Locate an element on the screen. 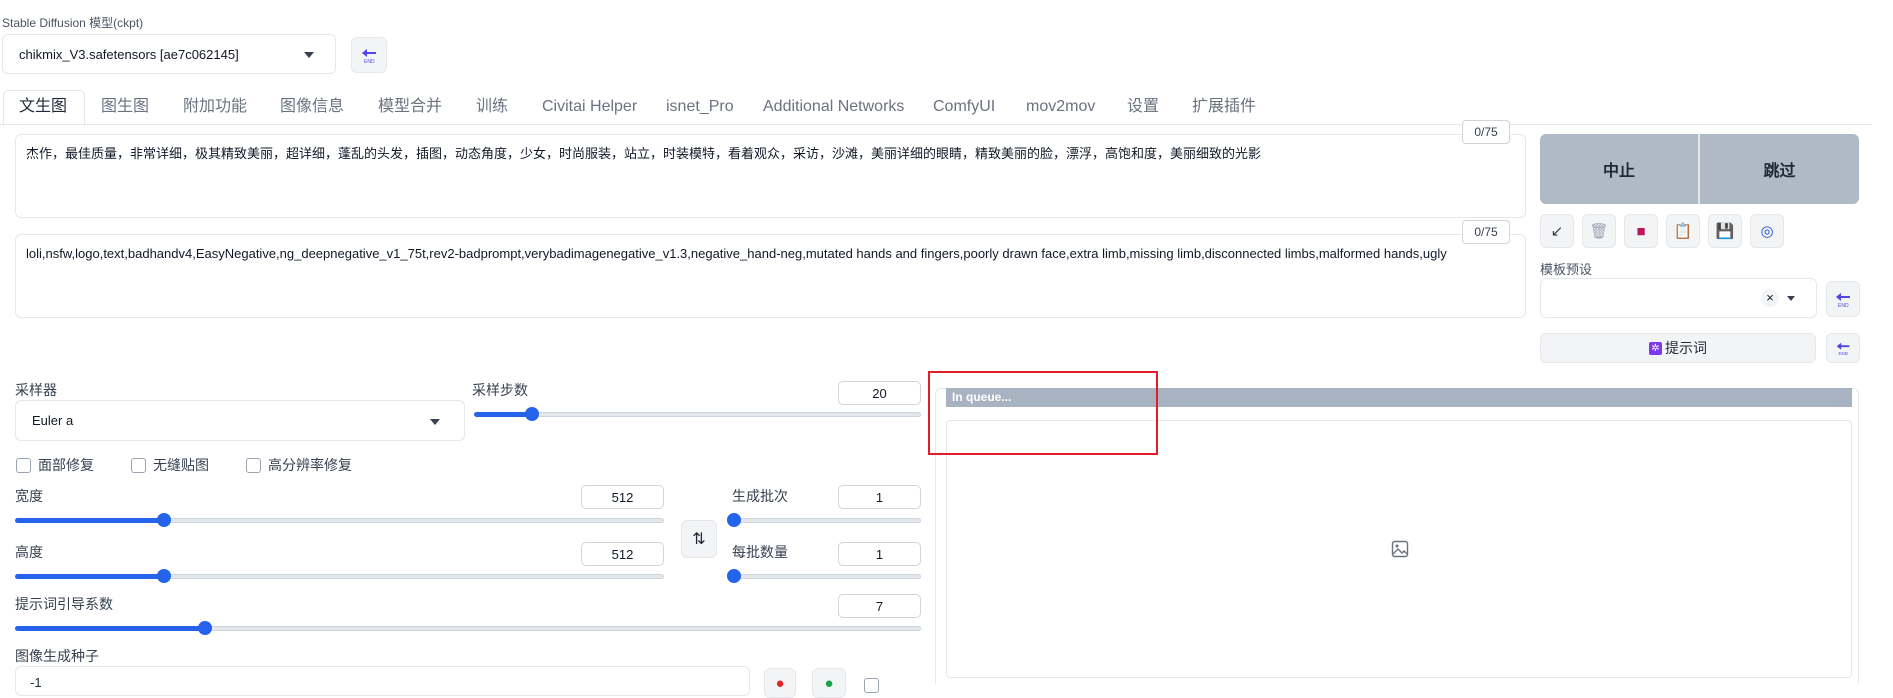  refresh-styles-button: END is located at coordinates (1843, 299).